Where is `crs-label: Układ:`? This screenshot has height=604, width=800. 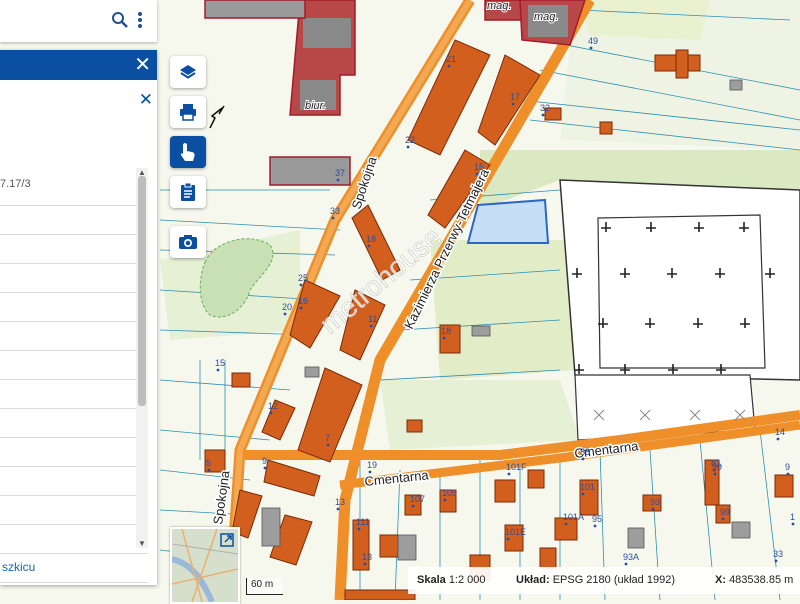
crs-label: Układ: is located at coordinates (533, 580).